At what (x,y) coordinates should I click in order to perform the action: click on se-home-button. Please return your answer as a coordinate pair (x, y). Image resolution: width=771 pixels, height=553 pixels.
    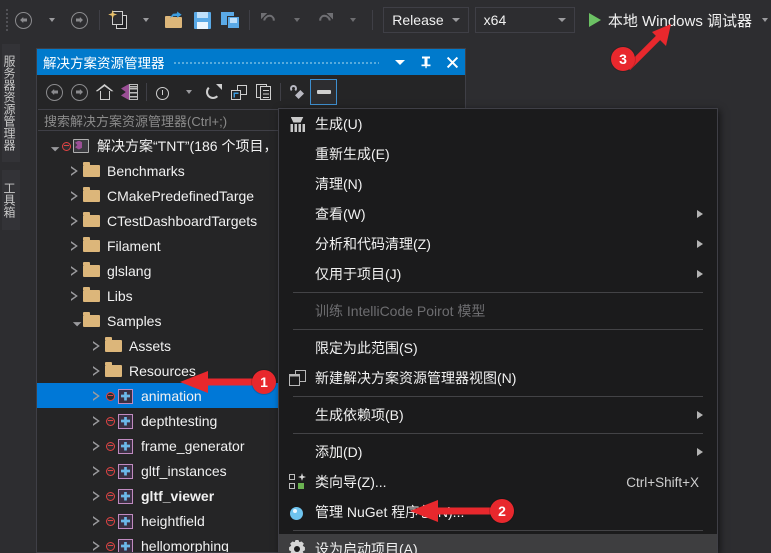
    Looking at the image, I should click on (104, 92).